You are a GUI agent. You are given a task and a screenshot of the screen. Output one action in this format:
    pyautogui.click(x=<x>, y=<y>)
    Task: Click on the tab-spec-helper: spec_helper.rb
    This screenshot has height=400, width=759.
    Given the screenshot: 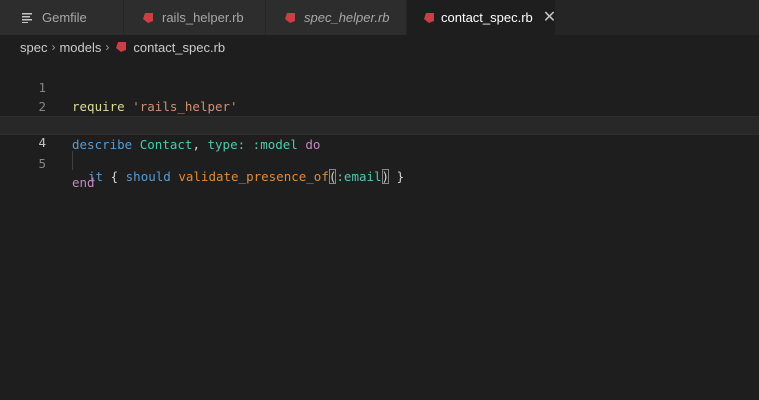 What is the action you would take?
    pyautogui.click(x=336, y=17)
    